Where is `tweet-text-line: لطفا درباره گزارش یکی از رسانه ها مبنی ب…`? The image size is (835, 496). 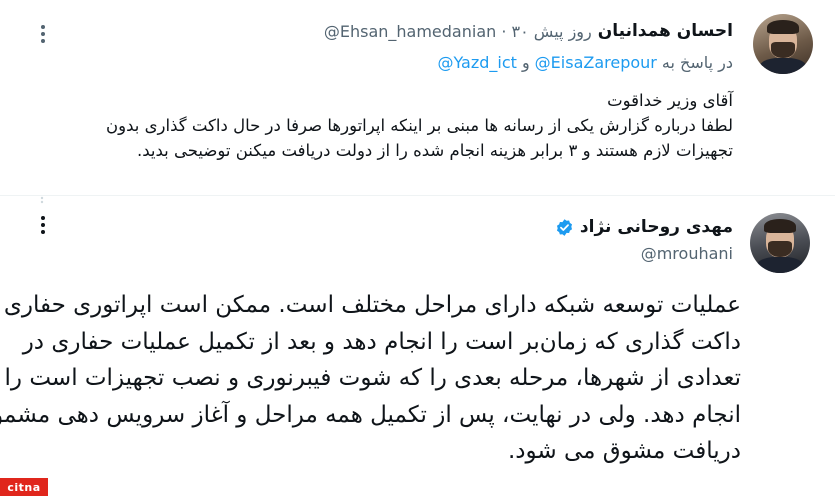
tweet-text-line: لطفا درباره گزارش یکی از رسانه ها مبنی ب… is located at coordinates (419, 125).